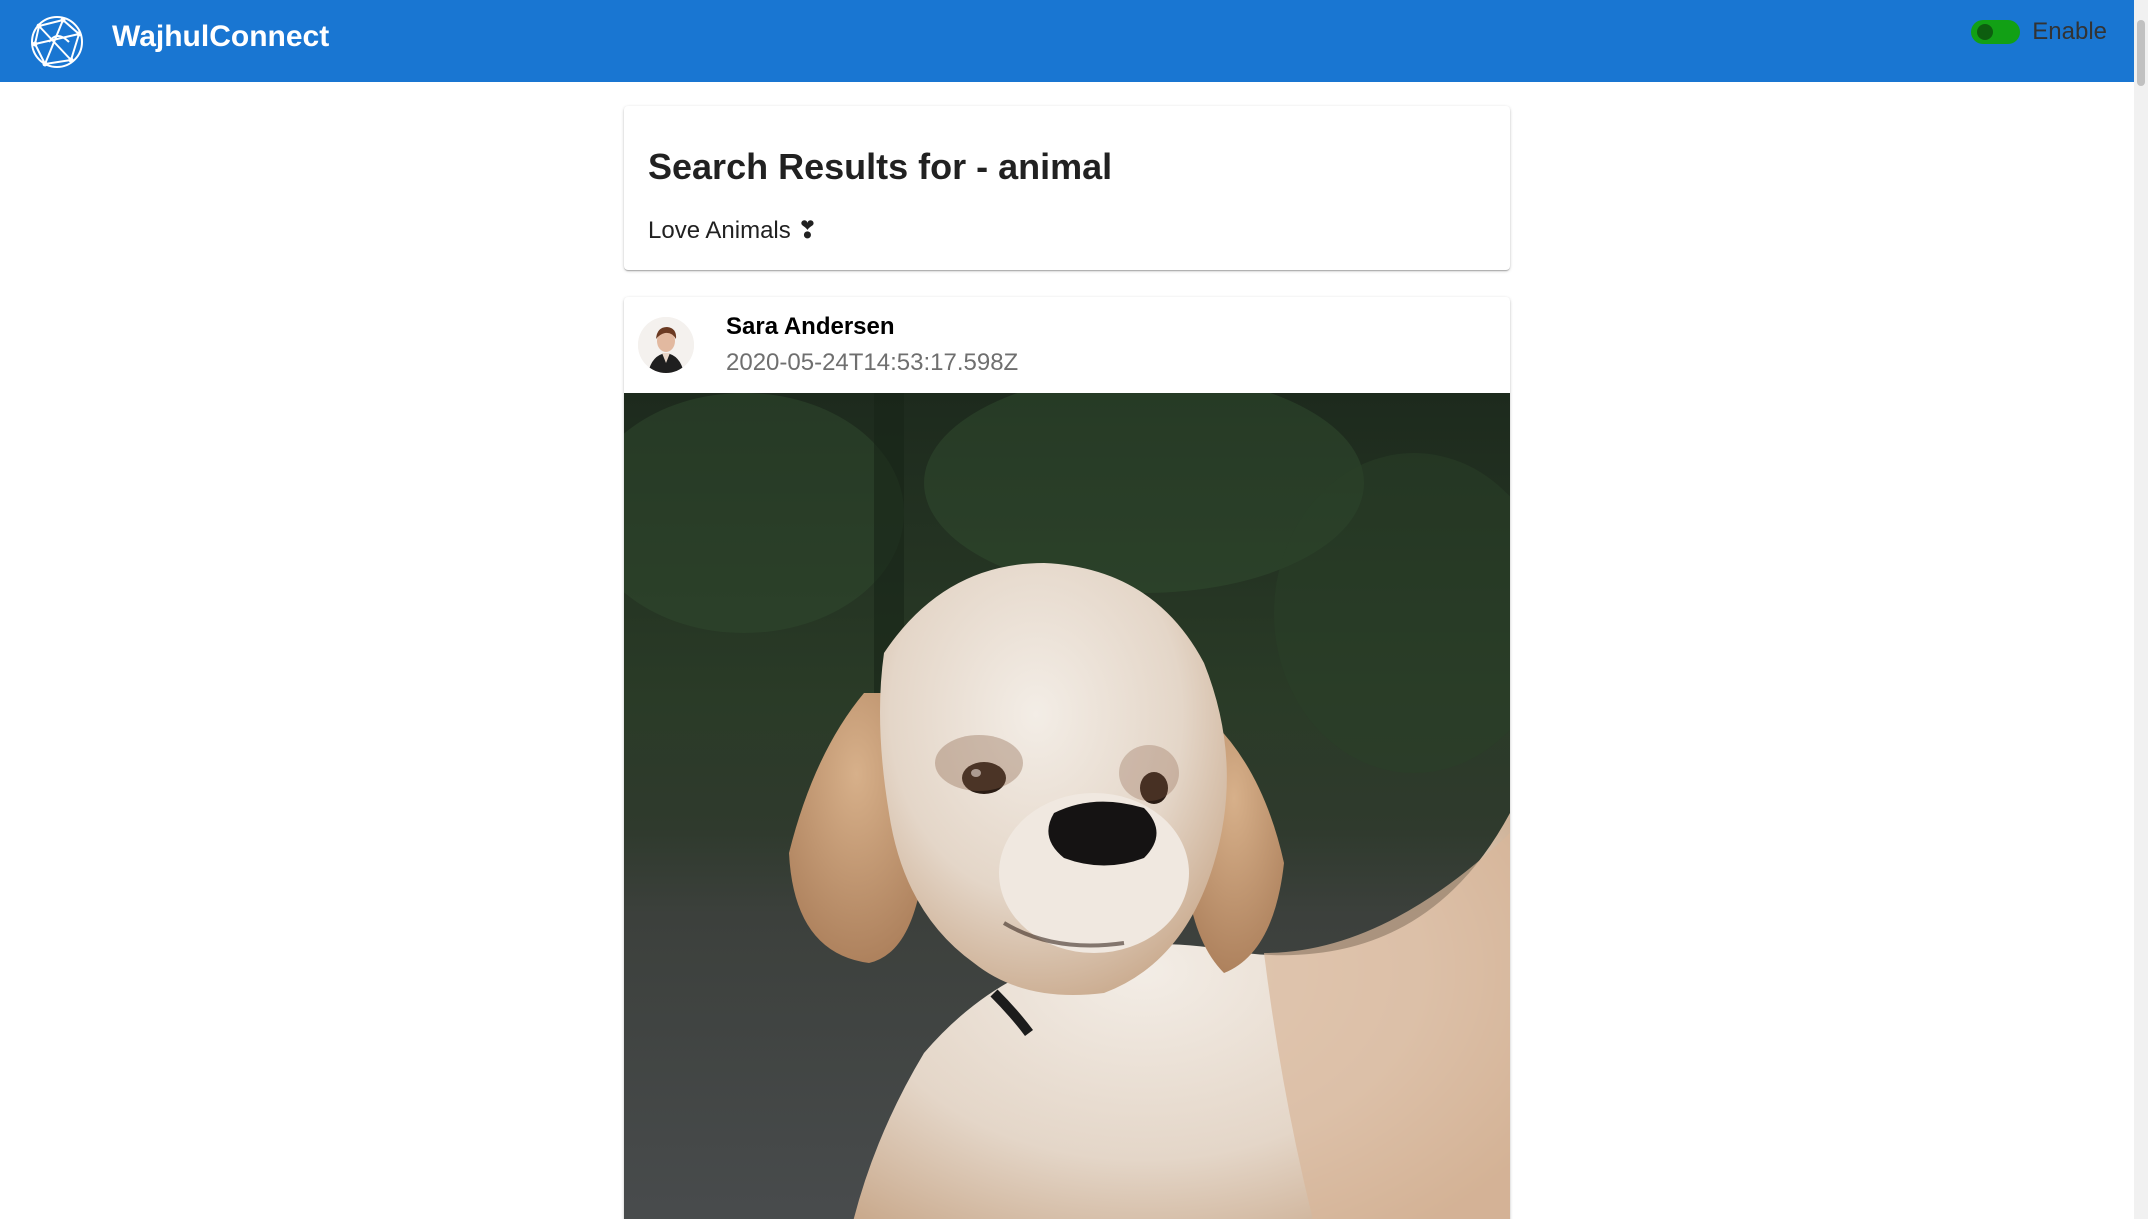  What do you see at coordinates (880, 166) in the screenshot?
I see `search-results-title: Search Results for - animal` at bounding box center [880, 166].